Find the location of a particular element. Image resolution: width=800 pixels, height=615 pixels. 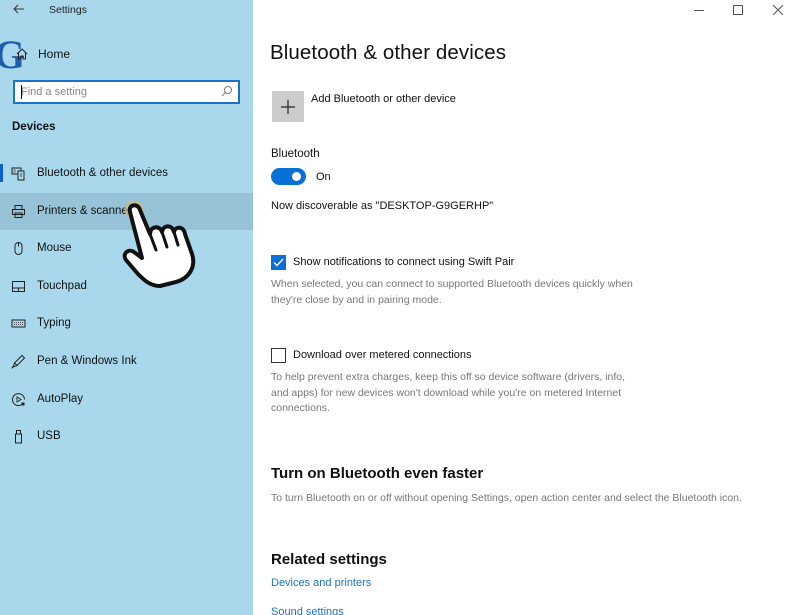

page-title: Bluetooth & other devices is located at coordinates (388, 52).